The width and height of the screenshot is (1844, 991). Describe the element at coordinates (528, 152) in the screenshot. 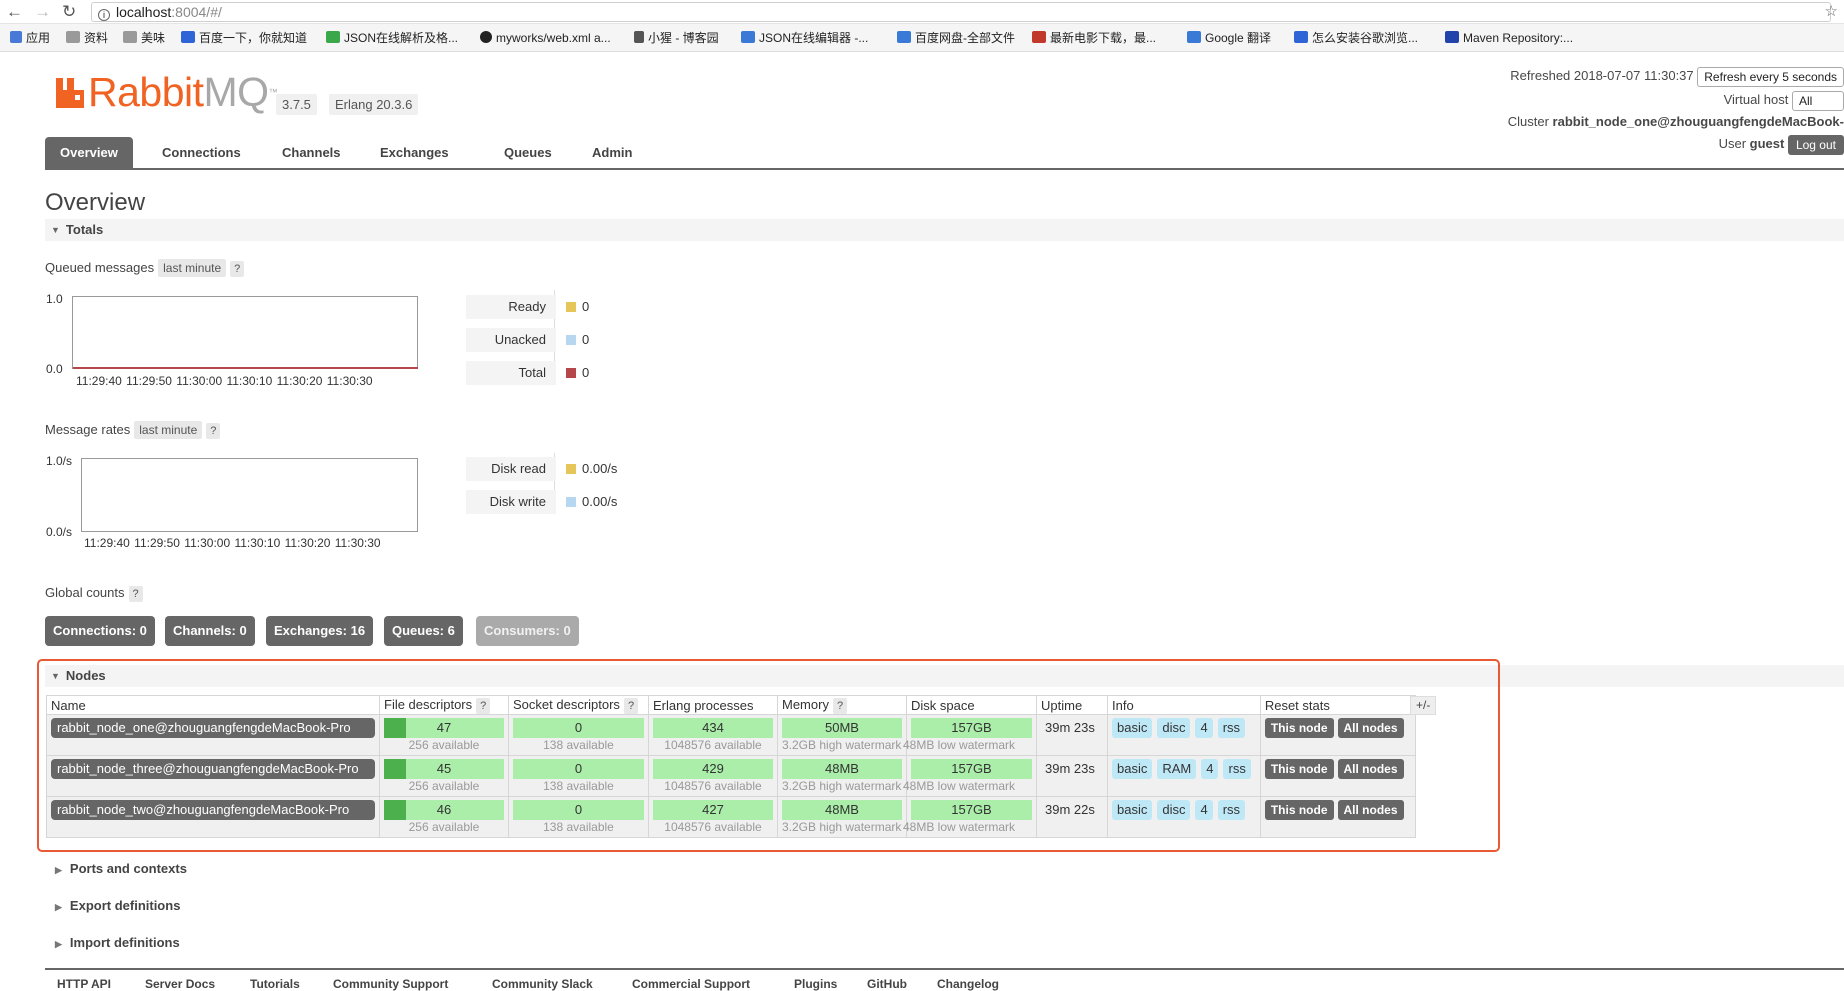

I see `tab-queues: Queues` at that location.